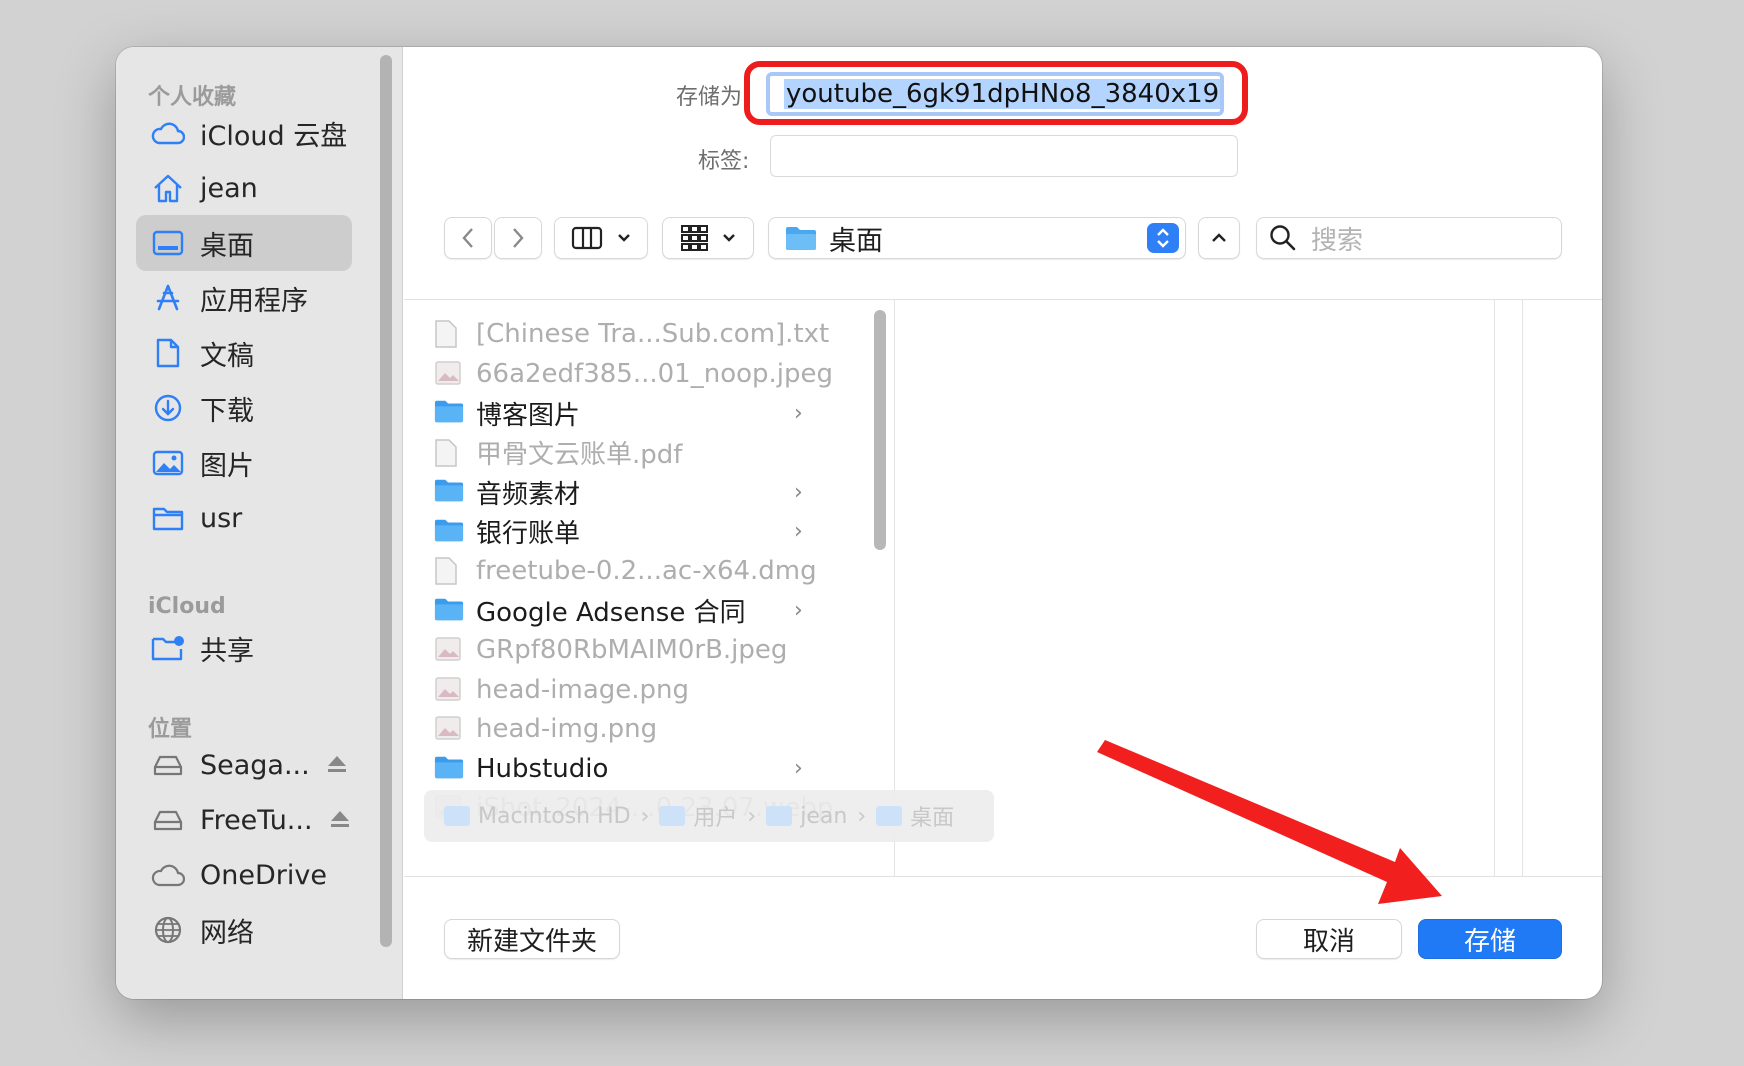 Image resolution: width=1744 pixels, height=1066 pixels. I want to click on file-row: 66a2edf385...01_noop.jpeg, so click(633, 374).